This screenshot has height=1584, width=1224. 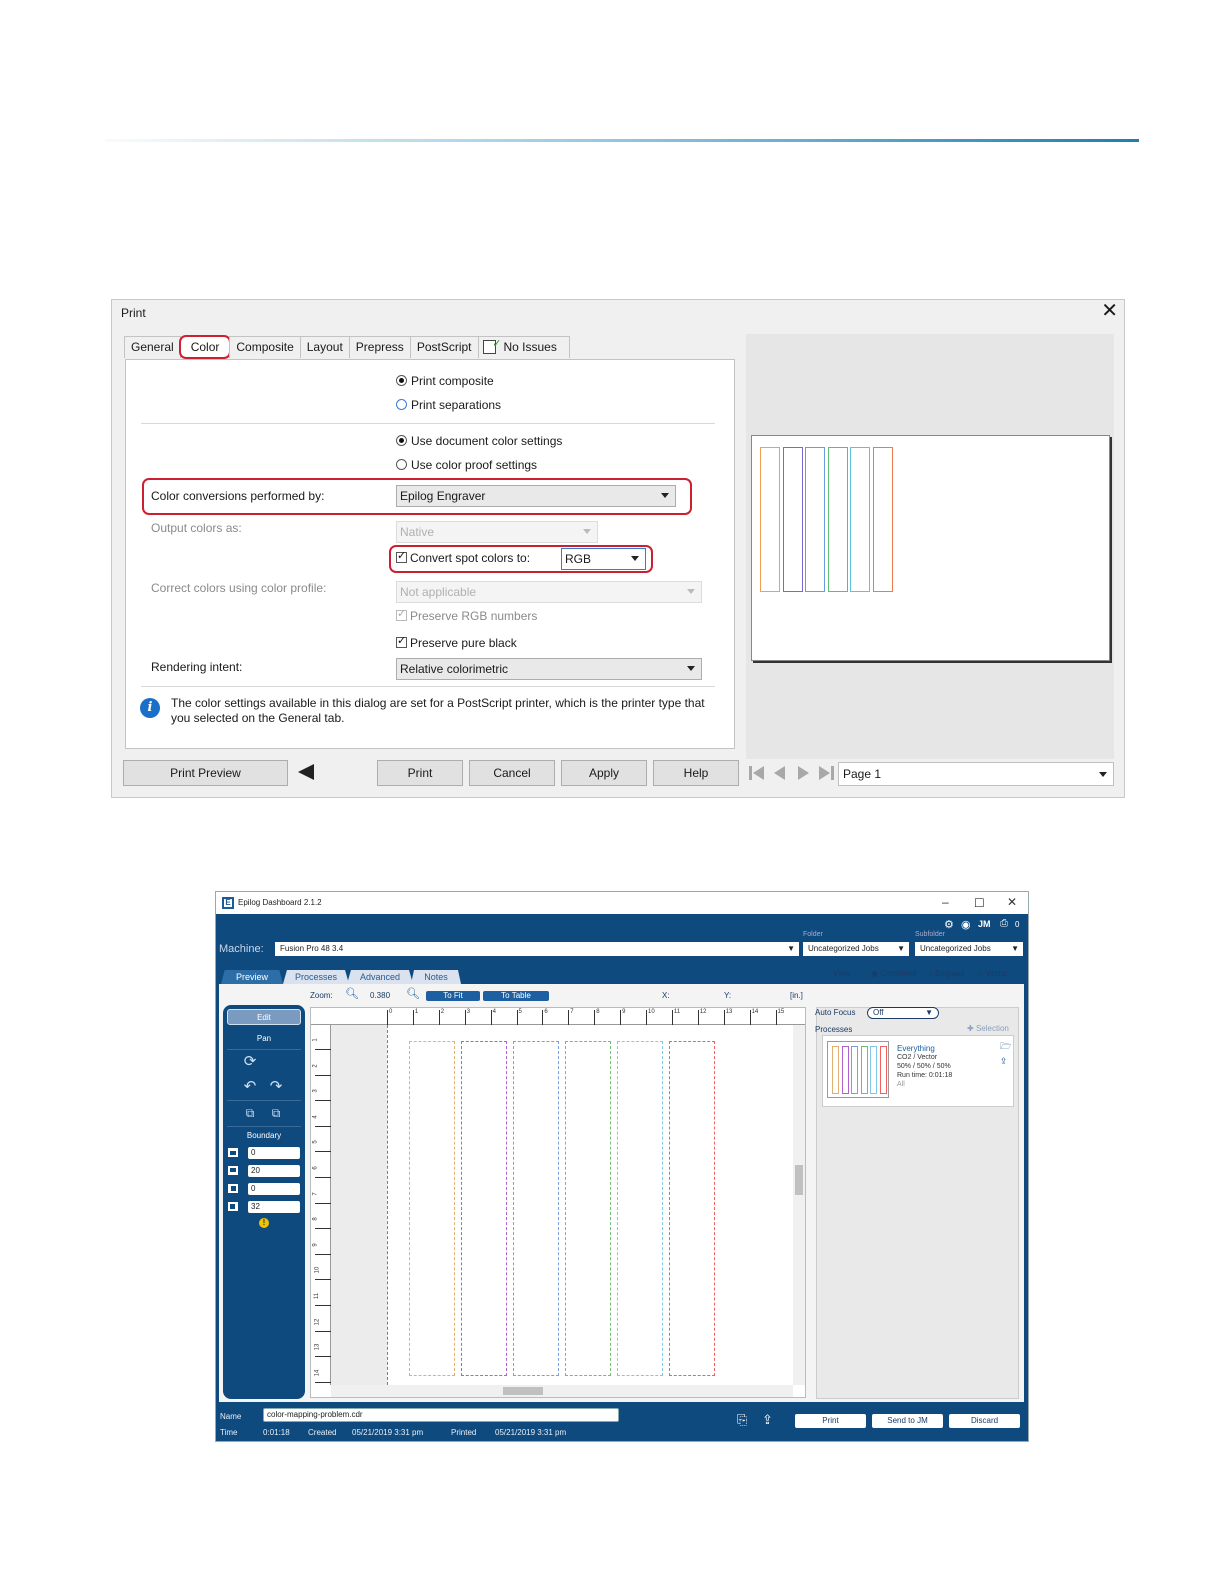 I want to click on boundary-top-input: 0, so click(x=274, y=1153).